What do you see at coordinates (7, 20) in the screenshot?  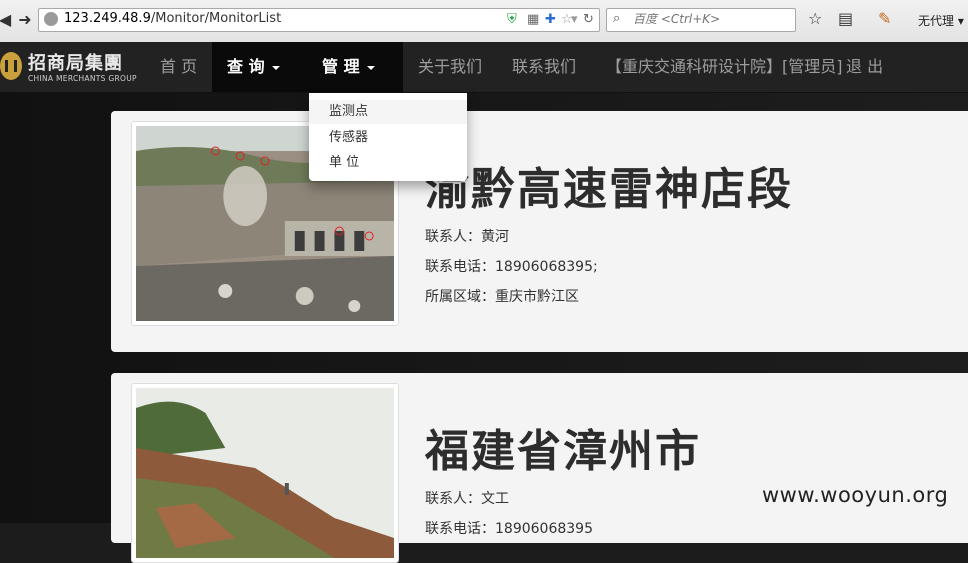 I see `back-icon: ◀` at bounding box center [7, 20].